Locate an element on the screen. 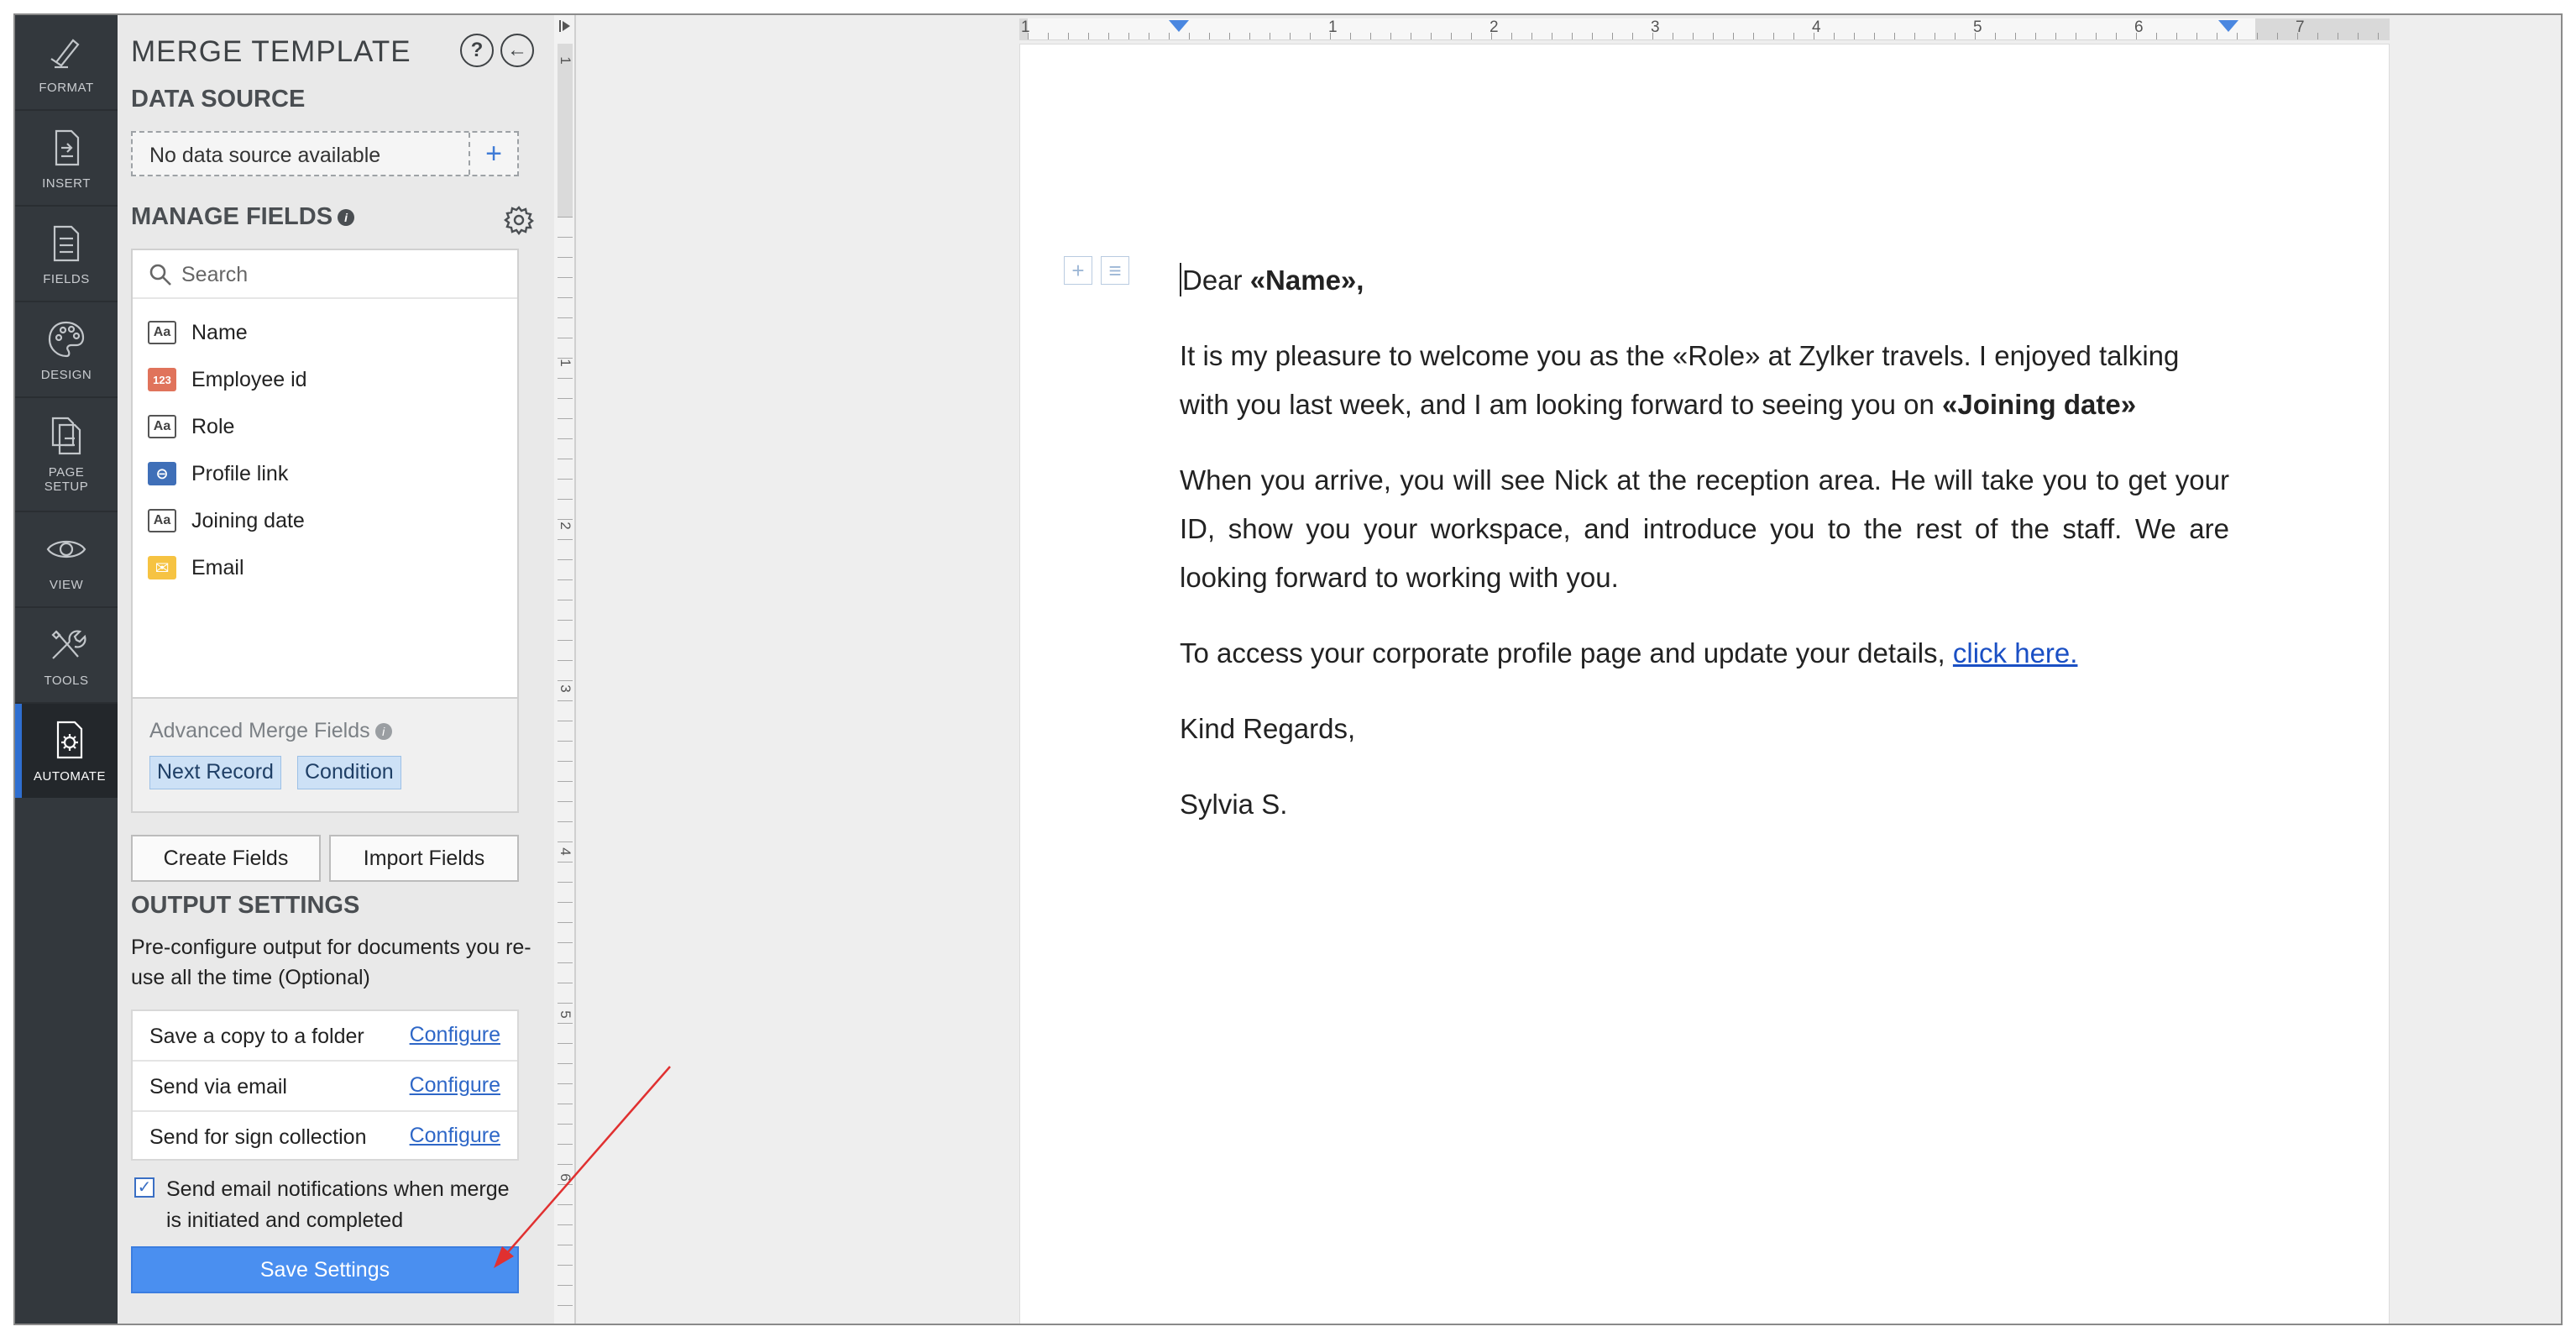  field-search is located at coordinates (325, 274).